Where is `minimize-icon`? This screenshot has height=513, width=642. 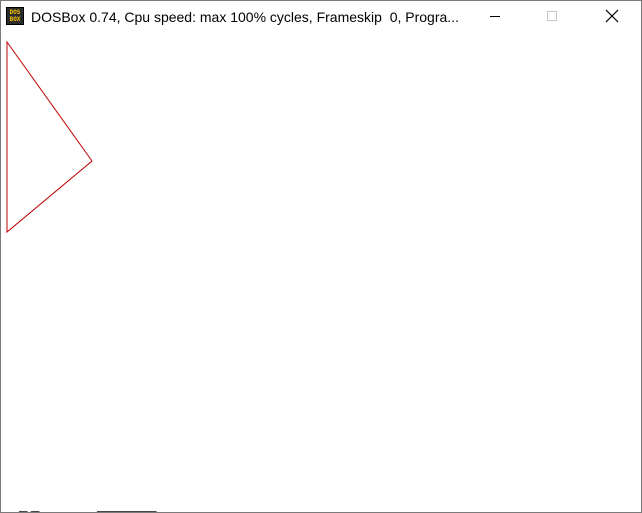
minimize-icon is located at coordinates (495, 16).